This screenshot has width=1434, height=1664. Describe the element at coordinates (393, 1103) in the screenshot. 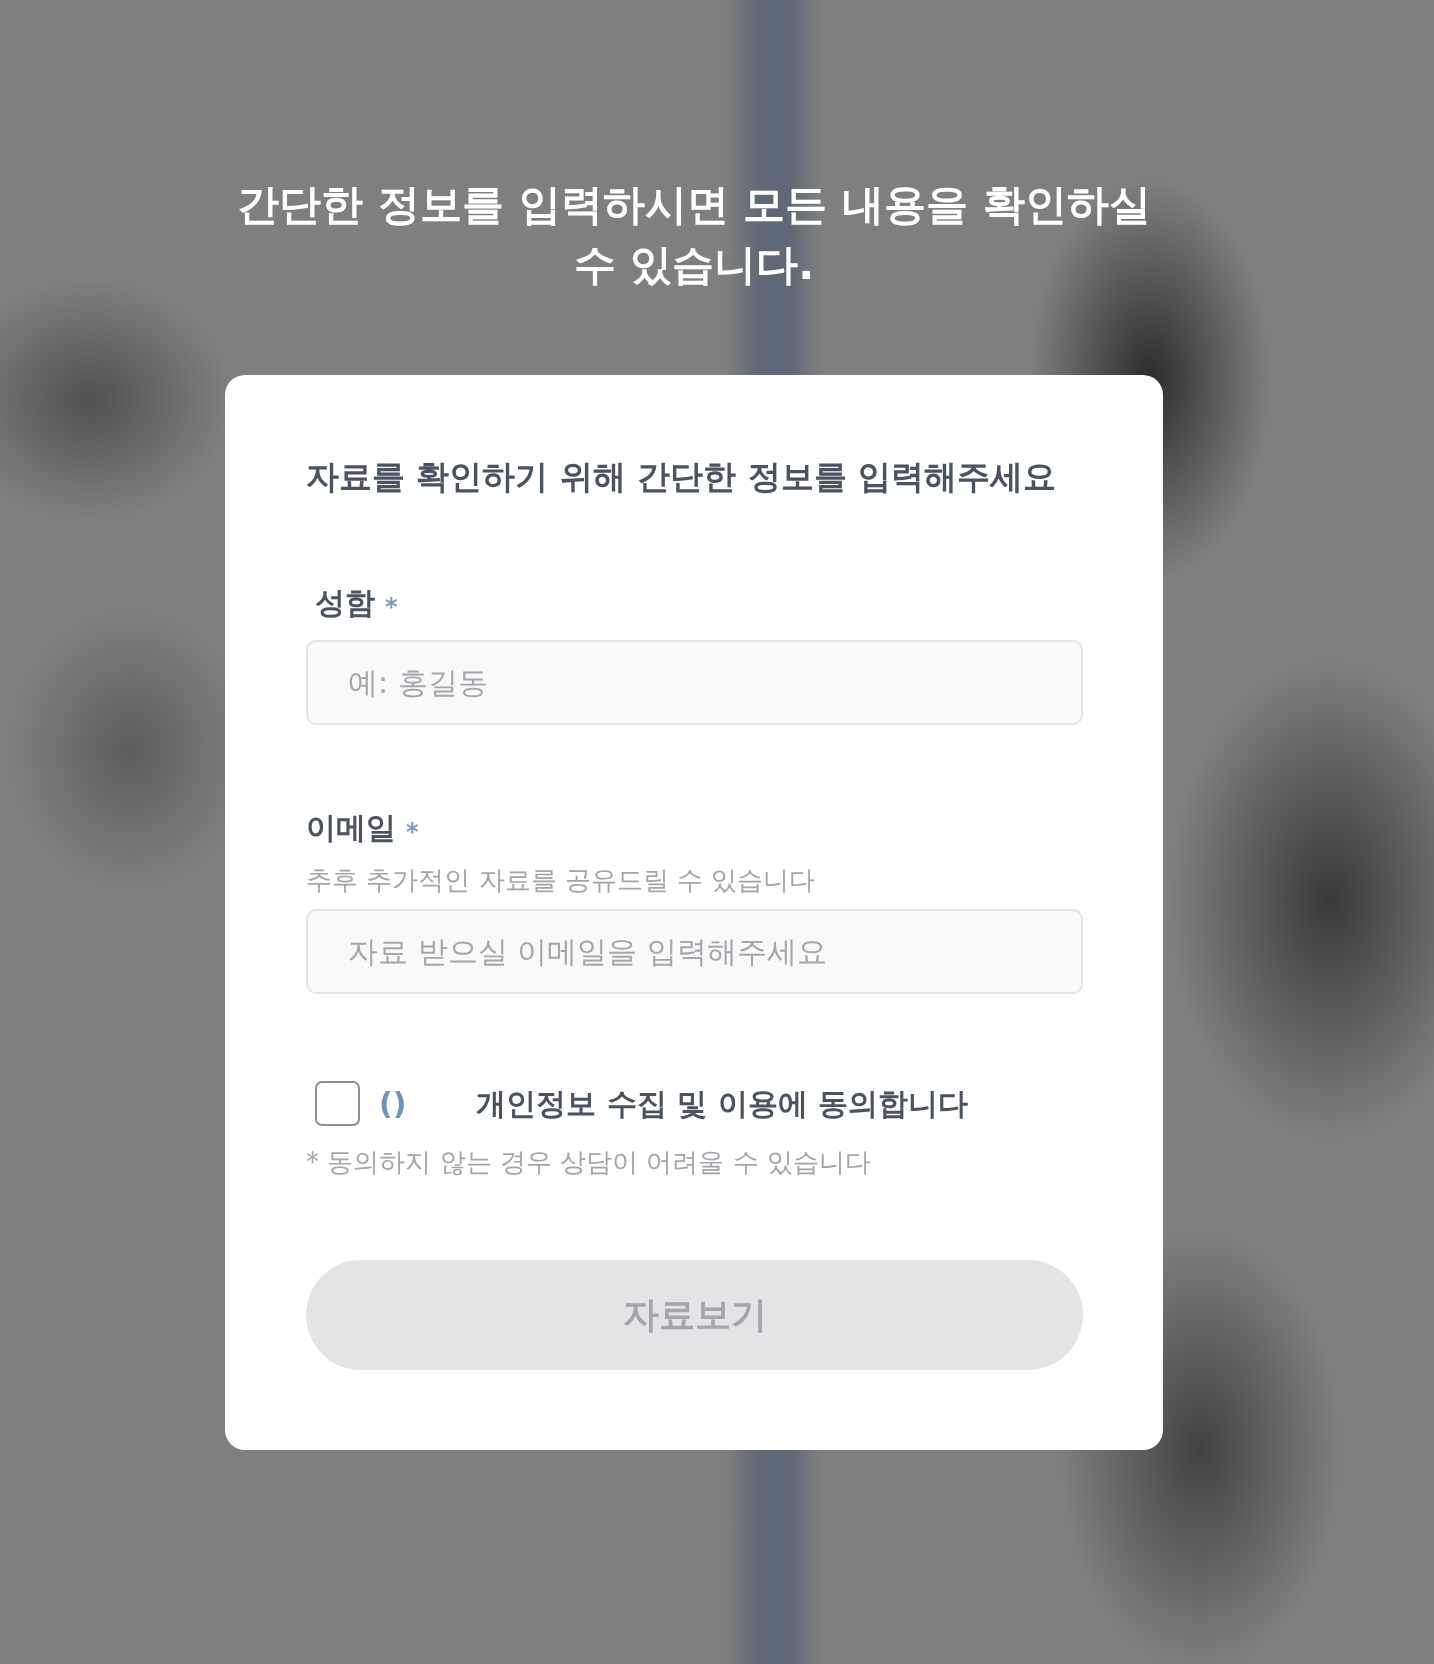

I see `consent-link-mark: ()` at that location.